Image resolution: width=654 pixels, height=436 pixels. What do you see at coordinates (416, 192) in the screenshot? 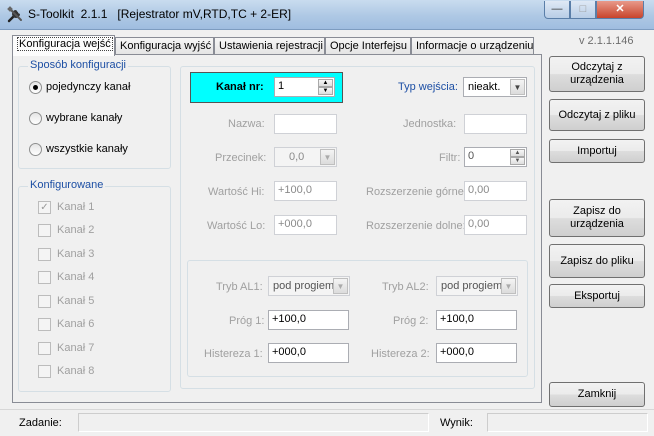
I see `upper-extension-label: Rozszerzenie górne:` at bounding box center [416, 192].